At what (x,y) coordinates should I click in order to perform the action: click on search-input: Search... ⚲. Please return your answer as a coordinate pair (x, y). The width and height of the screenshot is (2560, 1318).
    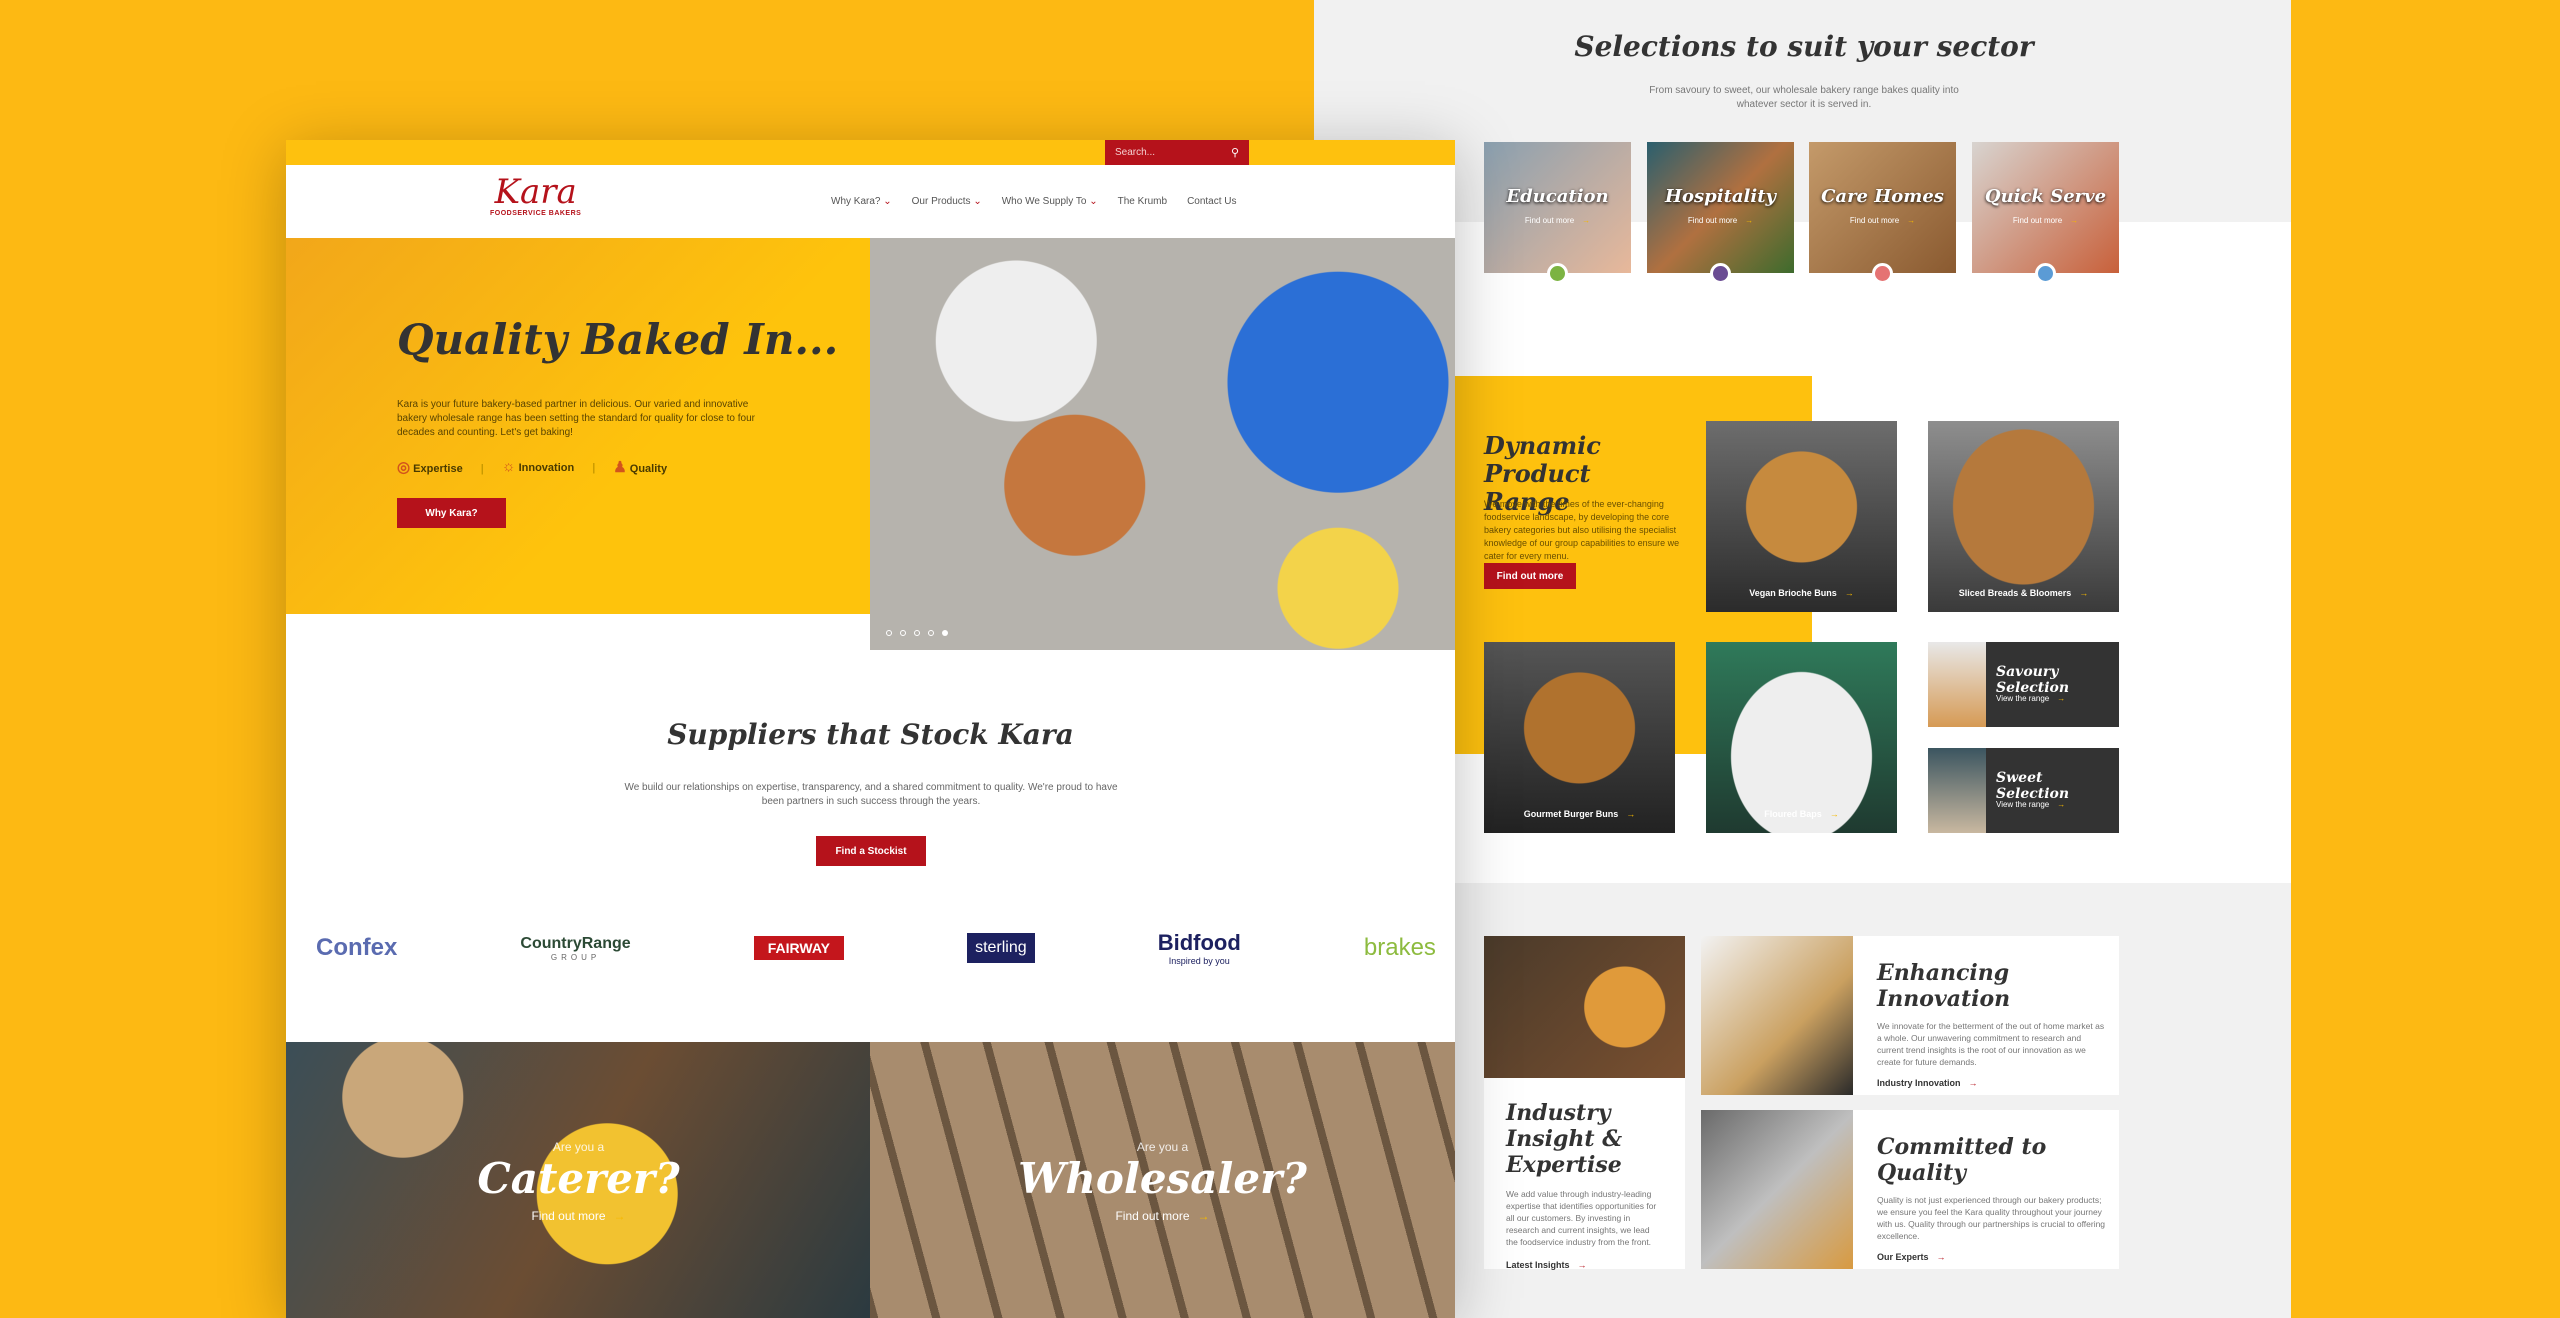
    Looking at the image, I should click on (1177, 152).